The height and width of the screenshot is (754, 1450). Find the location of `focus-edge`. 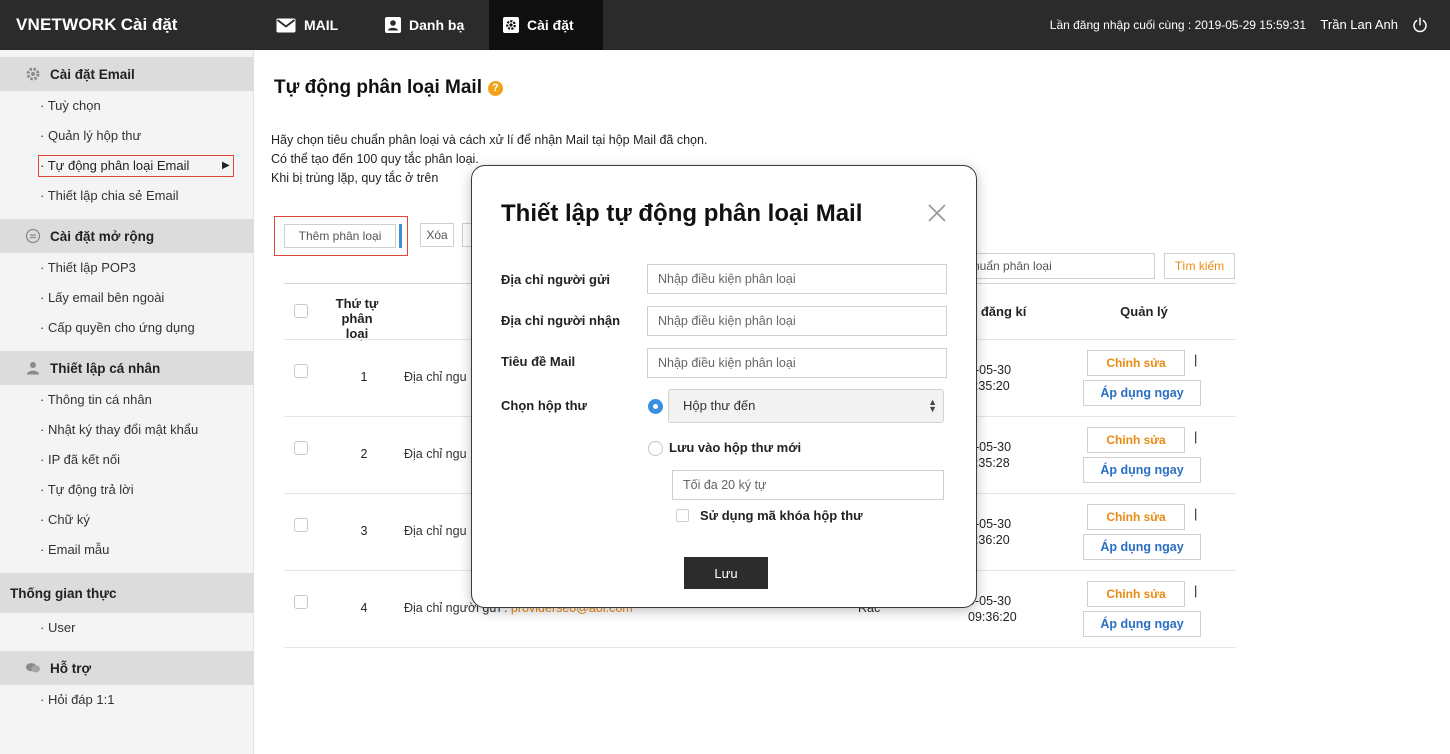

focus-edge is located at coordinates (400, 236).